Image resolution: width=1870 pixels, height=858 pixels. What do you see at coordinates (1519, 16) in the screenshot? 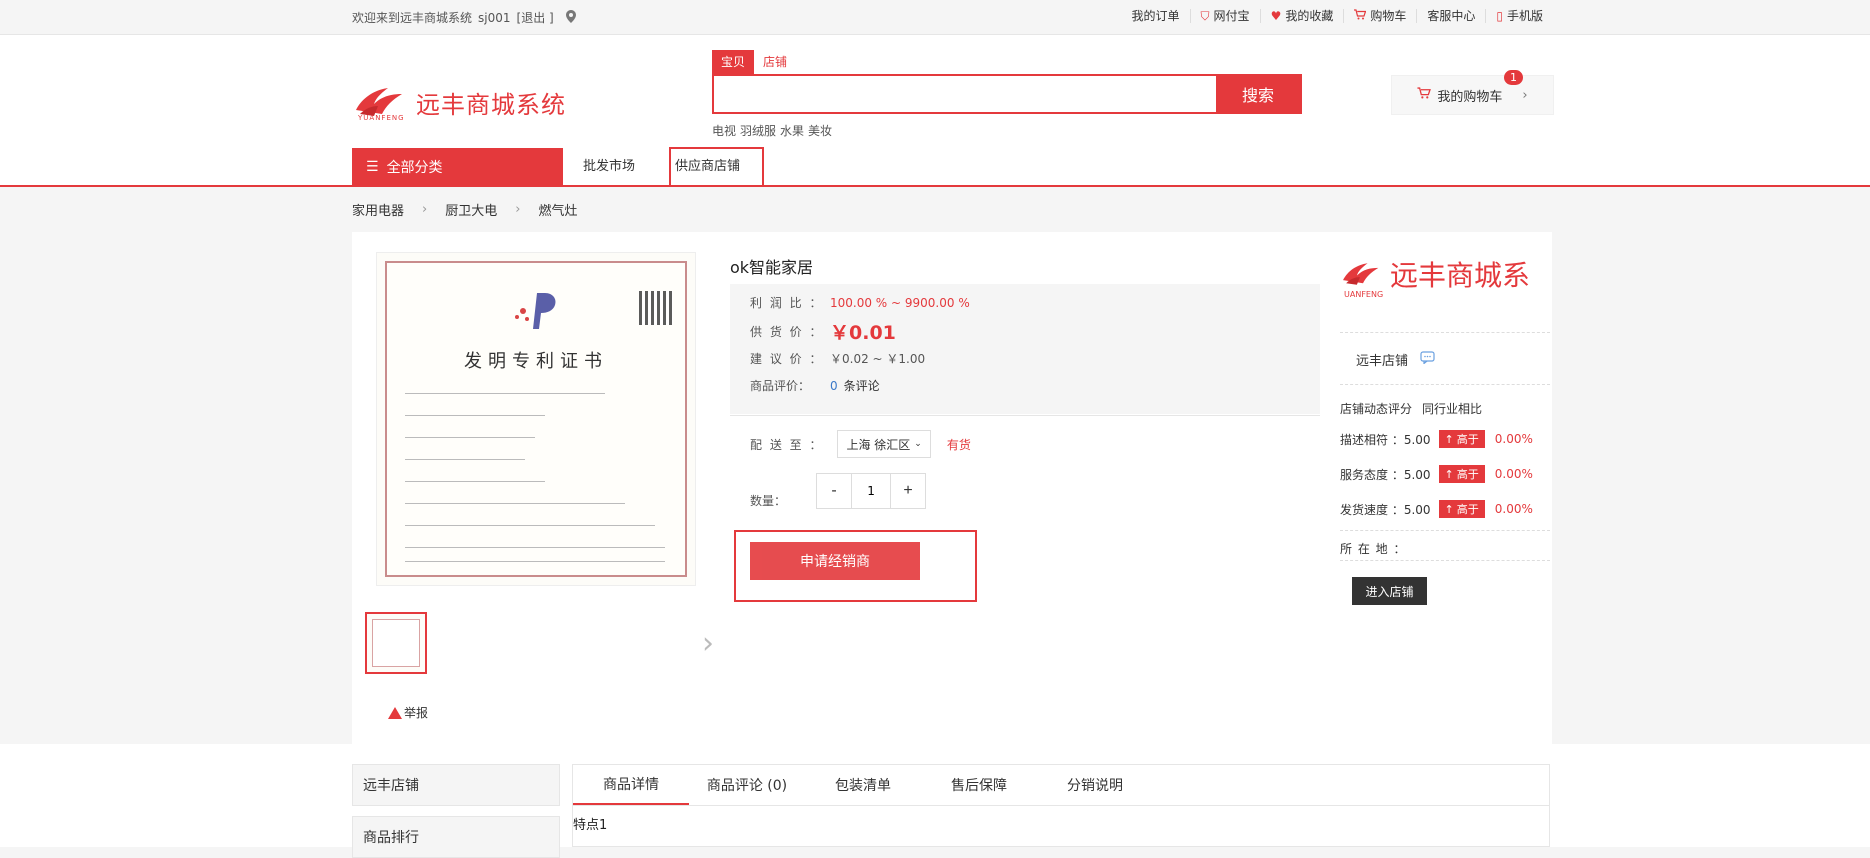
I see `mobile-link: ▯ 手机版` at bounding box center [1519, 16].